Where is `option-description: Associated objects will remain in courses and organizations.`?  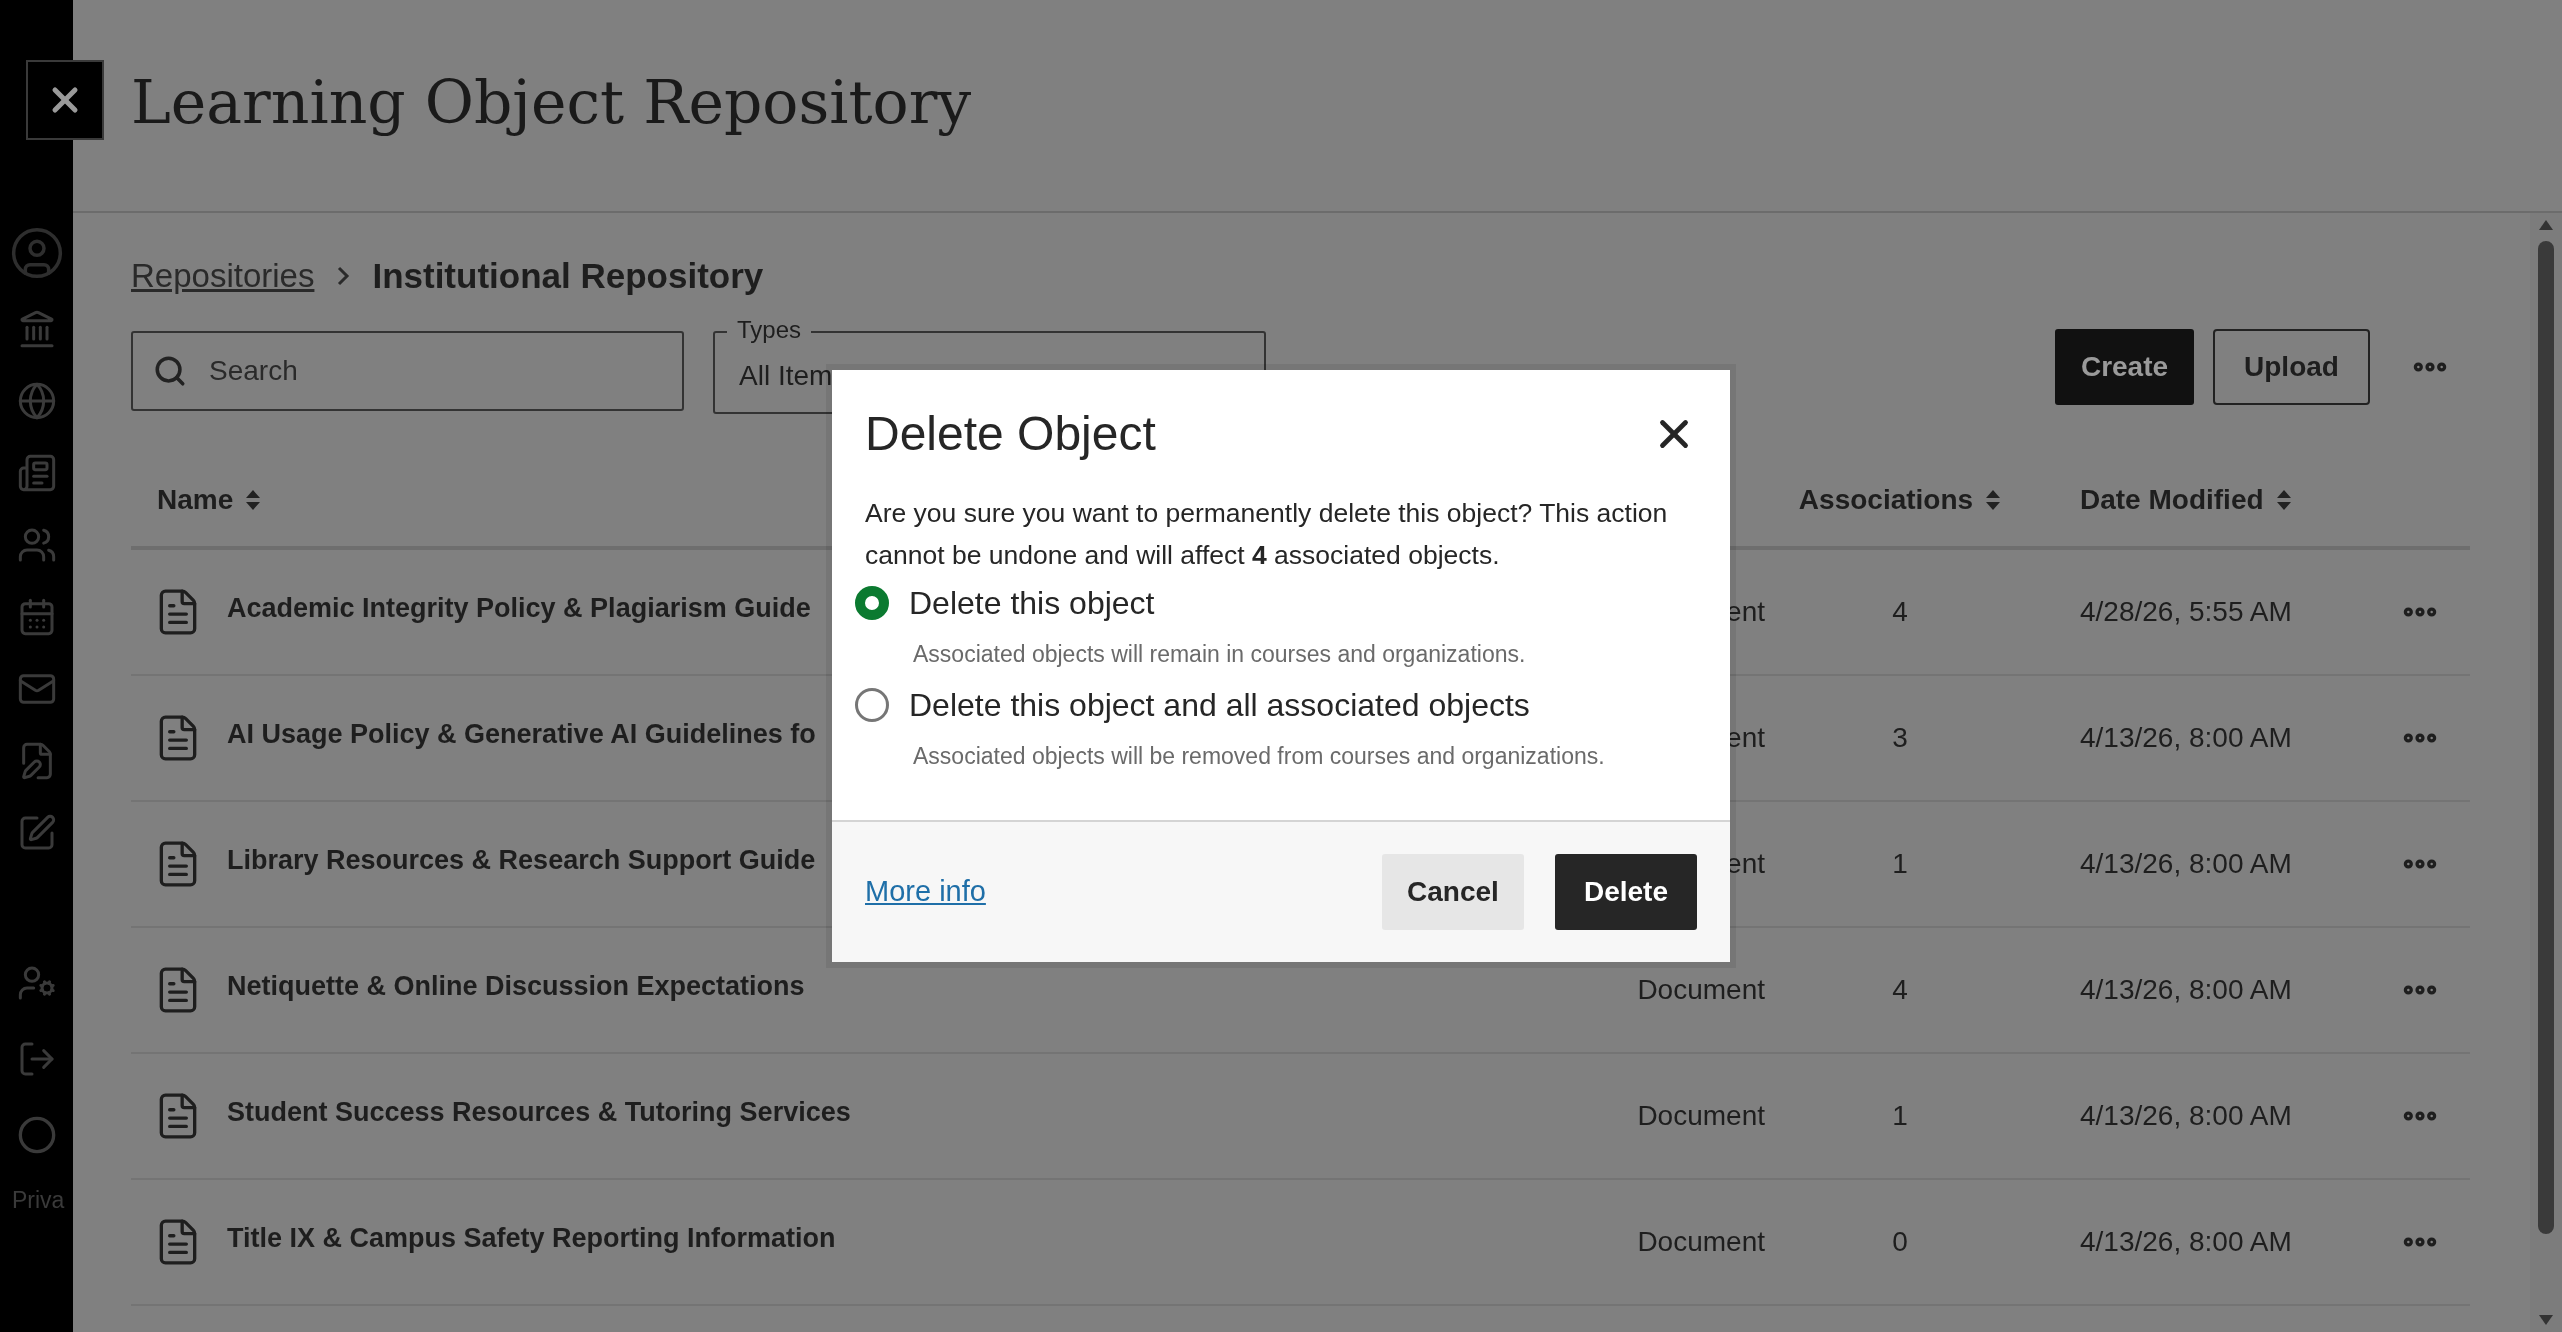
option-description: Associated objects will remain in courses and organizations. is located at coordinates (1220, 654).